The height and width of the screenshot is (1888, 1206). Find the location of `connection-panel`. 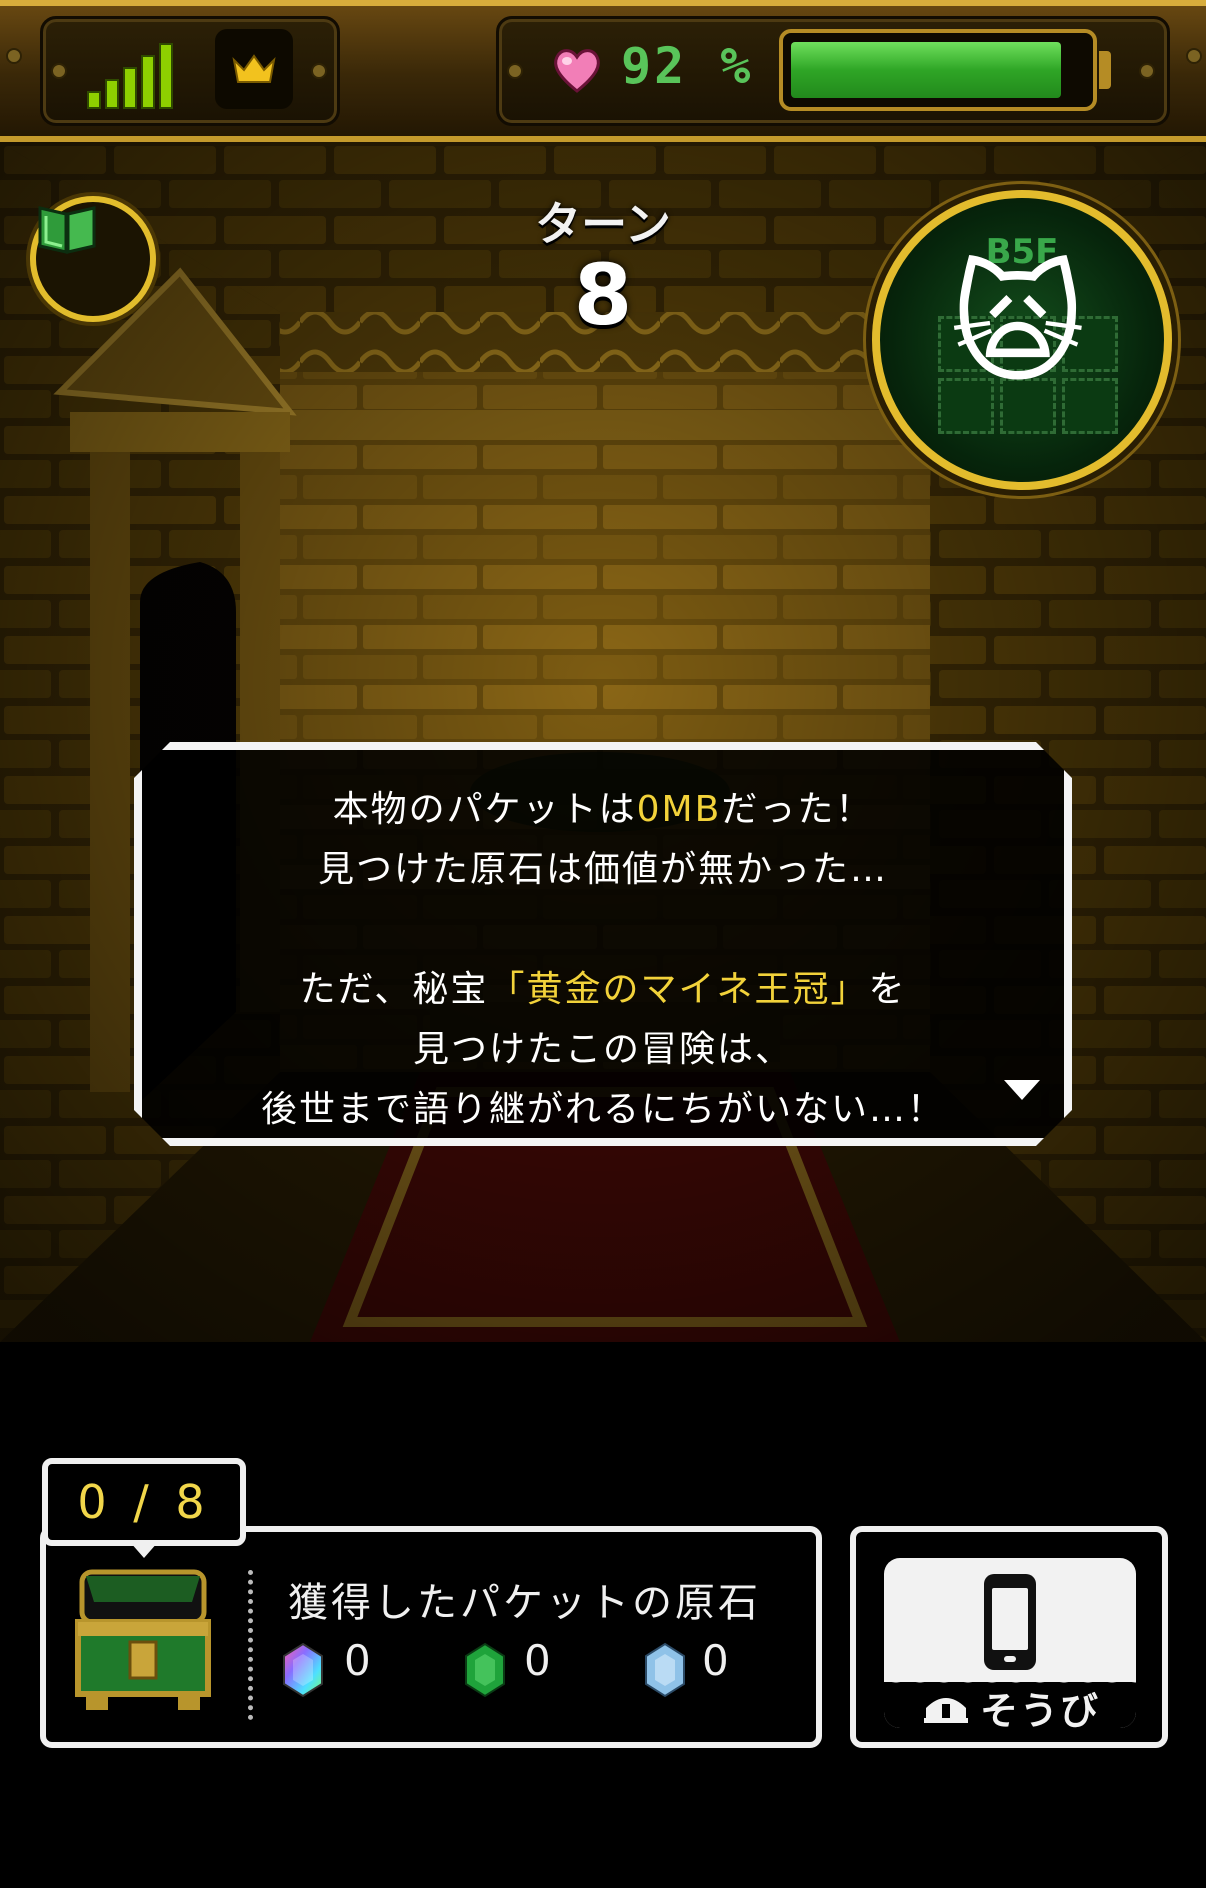

connection-panel is located at coordinates (190, 71).